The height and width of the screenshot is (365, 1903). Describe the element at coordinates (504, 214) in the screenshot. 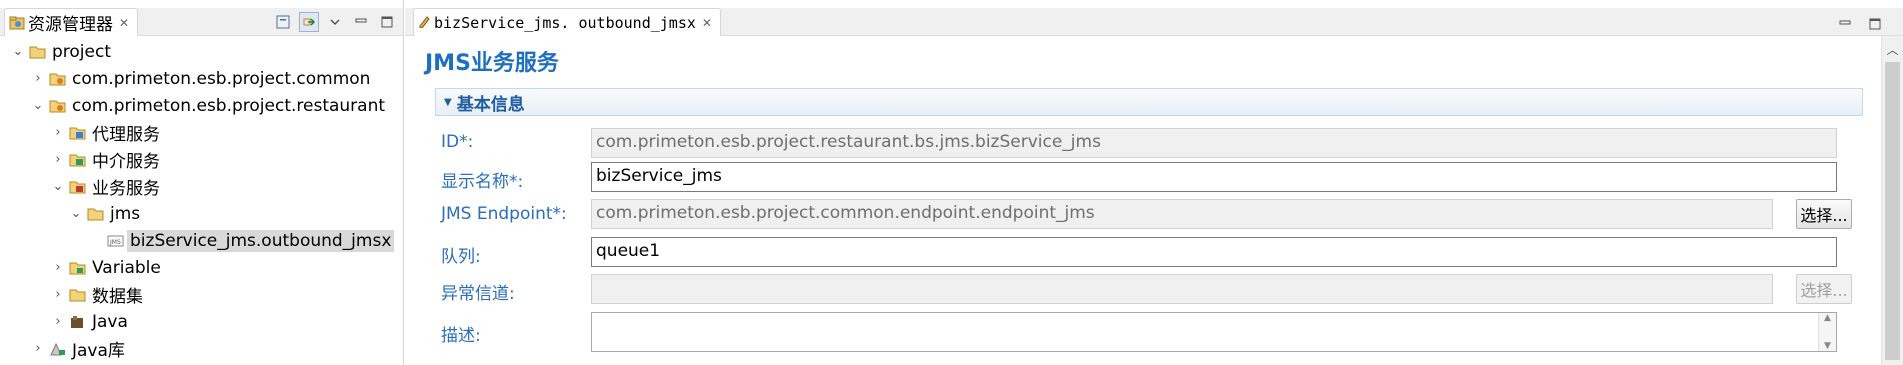

I see `jms-endpoint-label: JMS Endpoint*:` at that location.